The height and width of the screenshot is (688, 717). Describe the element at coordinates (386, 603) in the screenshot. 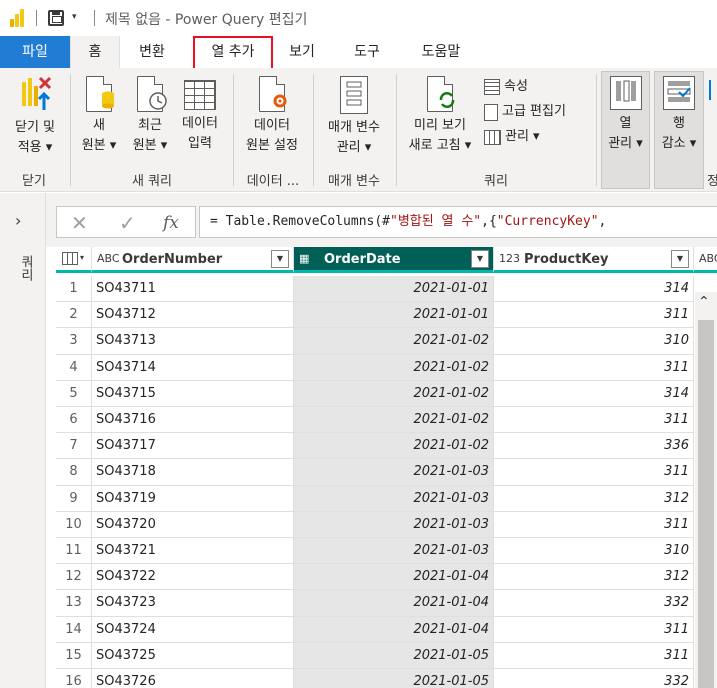

I see `table-row: 13 SO43723 2021-01-04 332` at that location.